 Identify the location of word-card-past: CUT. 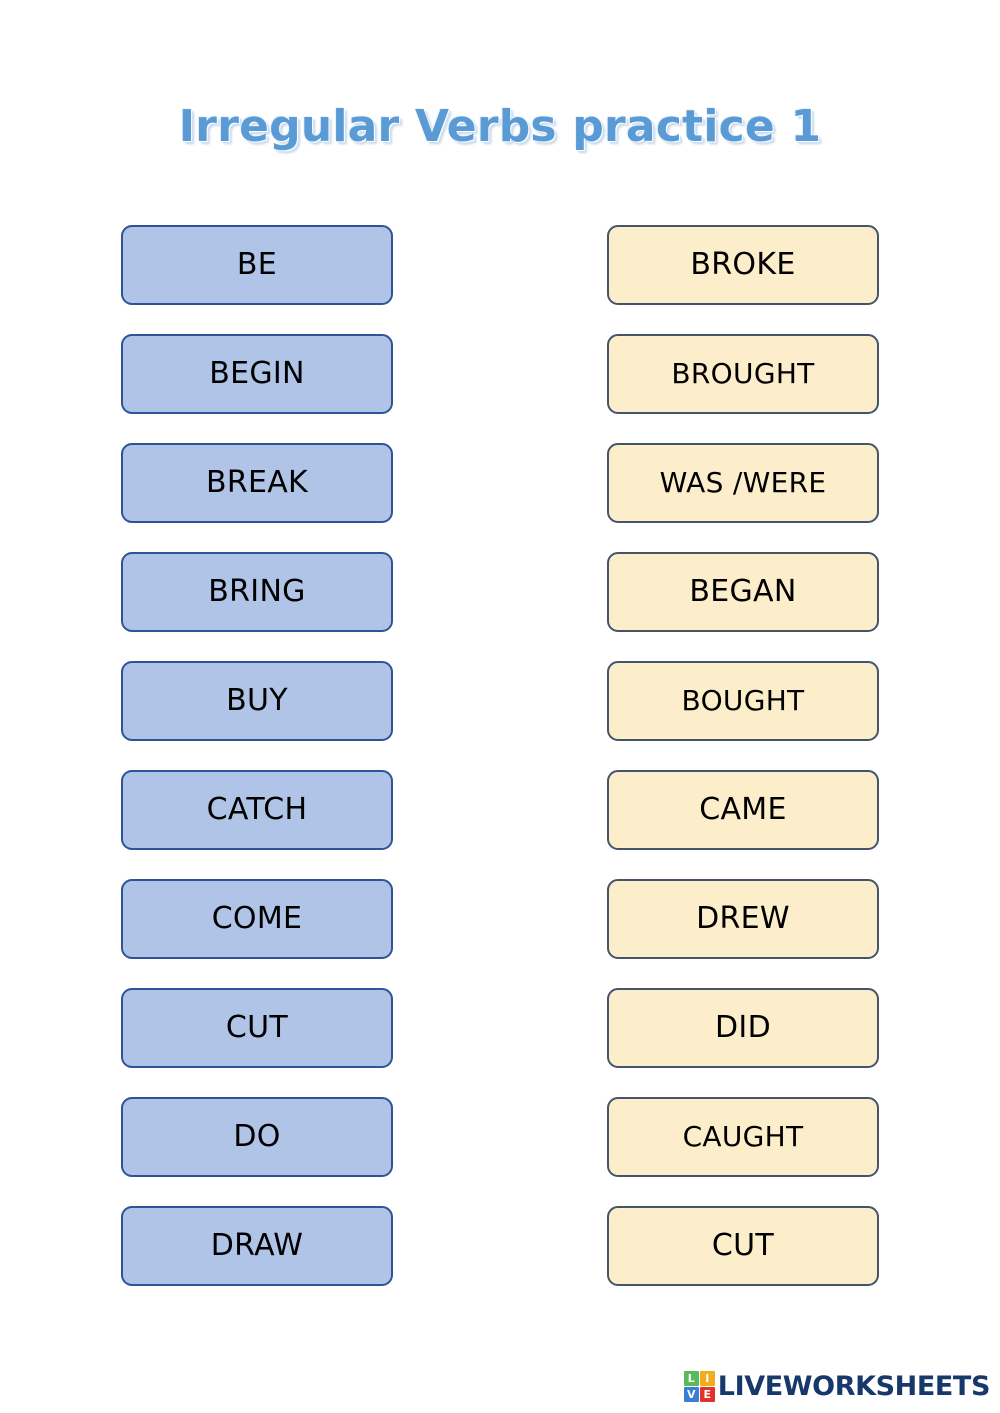
(743, 1246).